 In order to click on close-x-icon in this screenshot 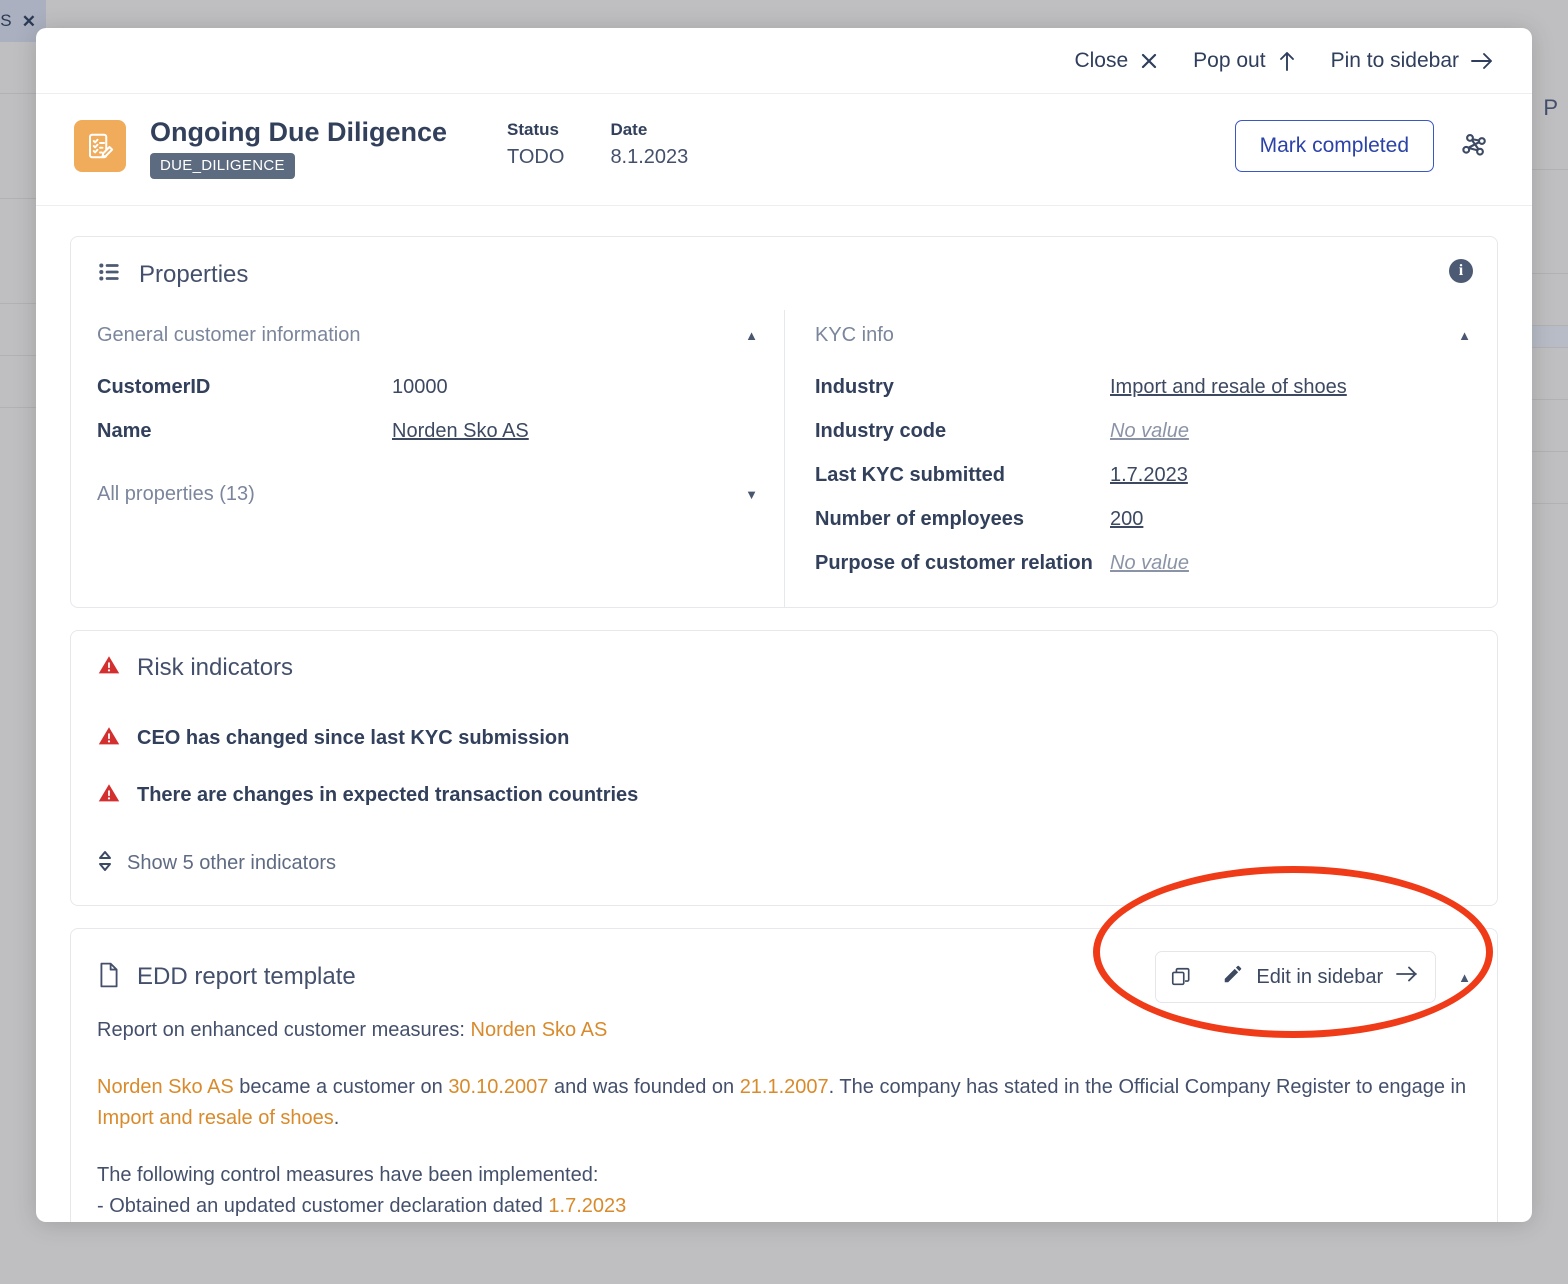, I will do `click(1149, 61)`.